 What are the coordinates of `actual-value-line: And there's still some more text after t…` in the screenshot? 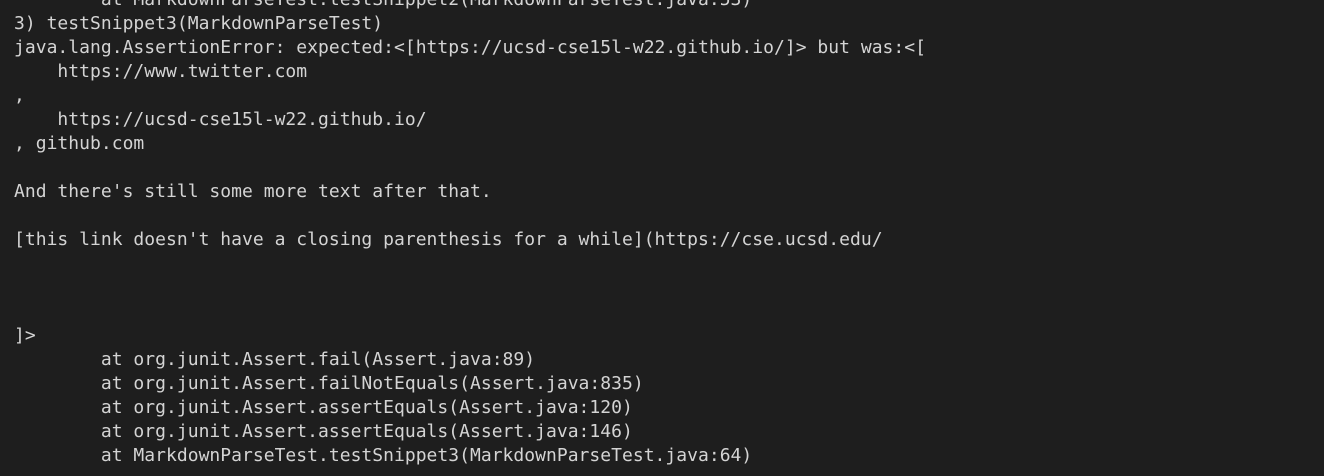 It's located at (253, 191).